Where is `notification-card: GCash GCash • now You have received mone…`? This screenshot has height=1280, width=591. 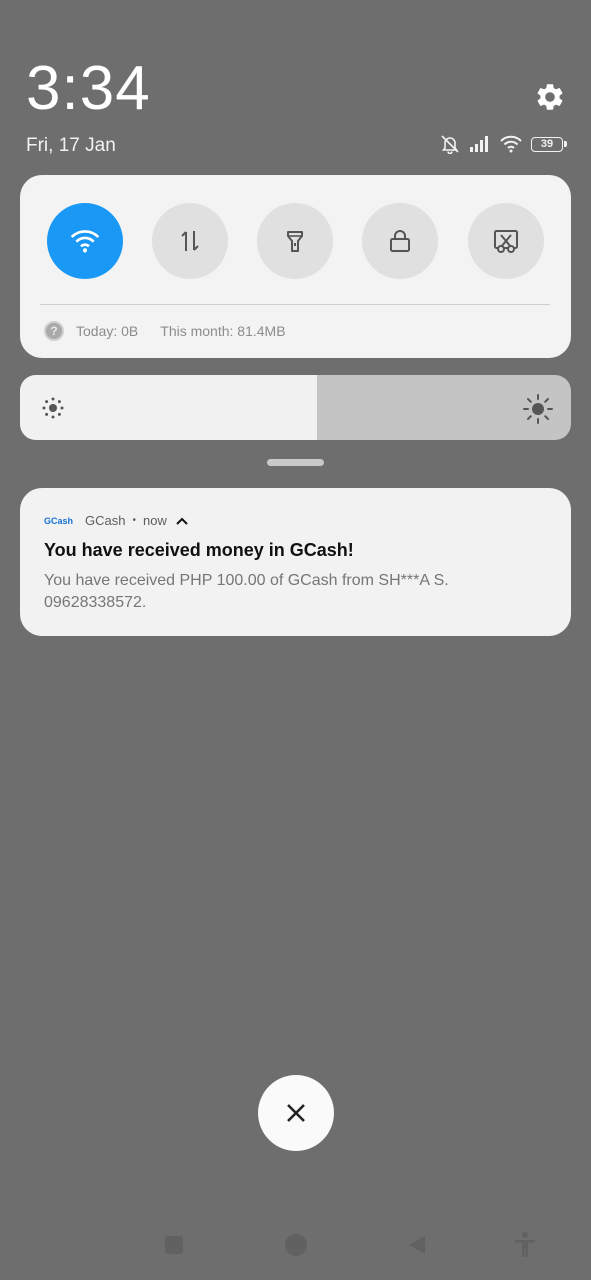
notification-card: GCash GCash • now You have received mone… is located at coordinates (295, 562).